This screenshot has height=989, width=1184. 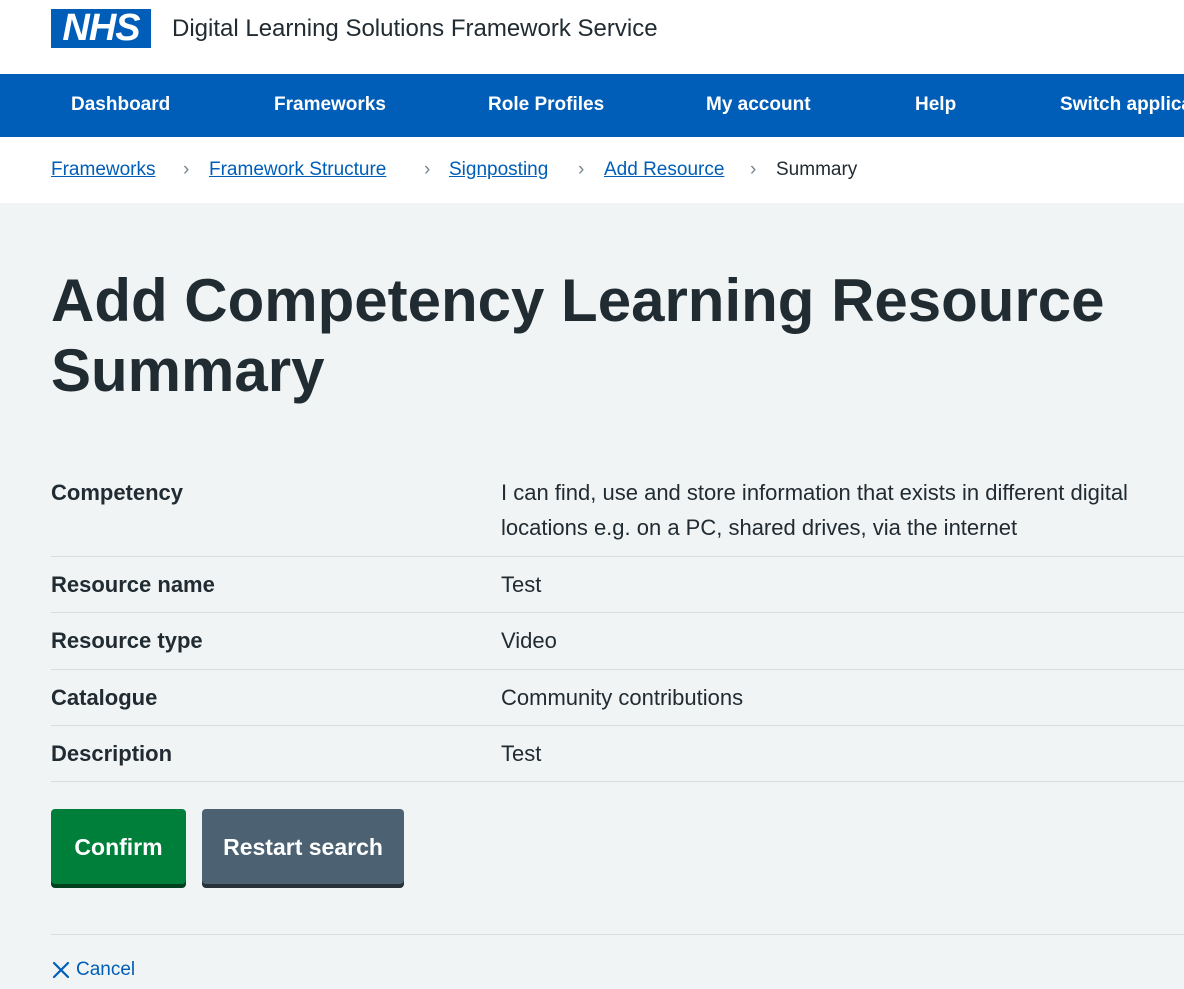 What do you see at coordinates (101, 28) in the screenshot?
I see `nhs-logo: NHS` at bounding box center [101, 28].